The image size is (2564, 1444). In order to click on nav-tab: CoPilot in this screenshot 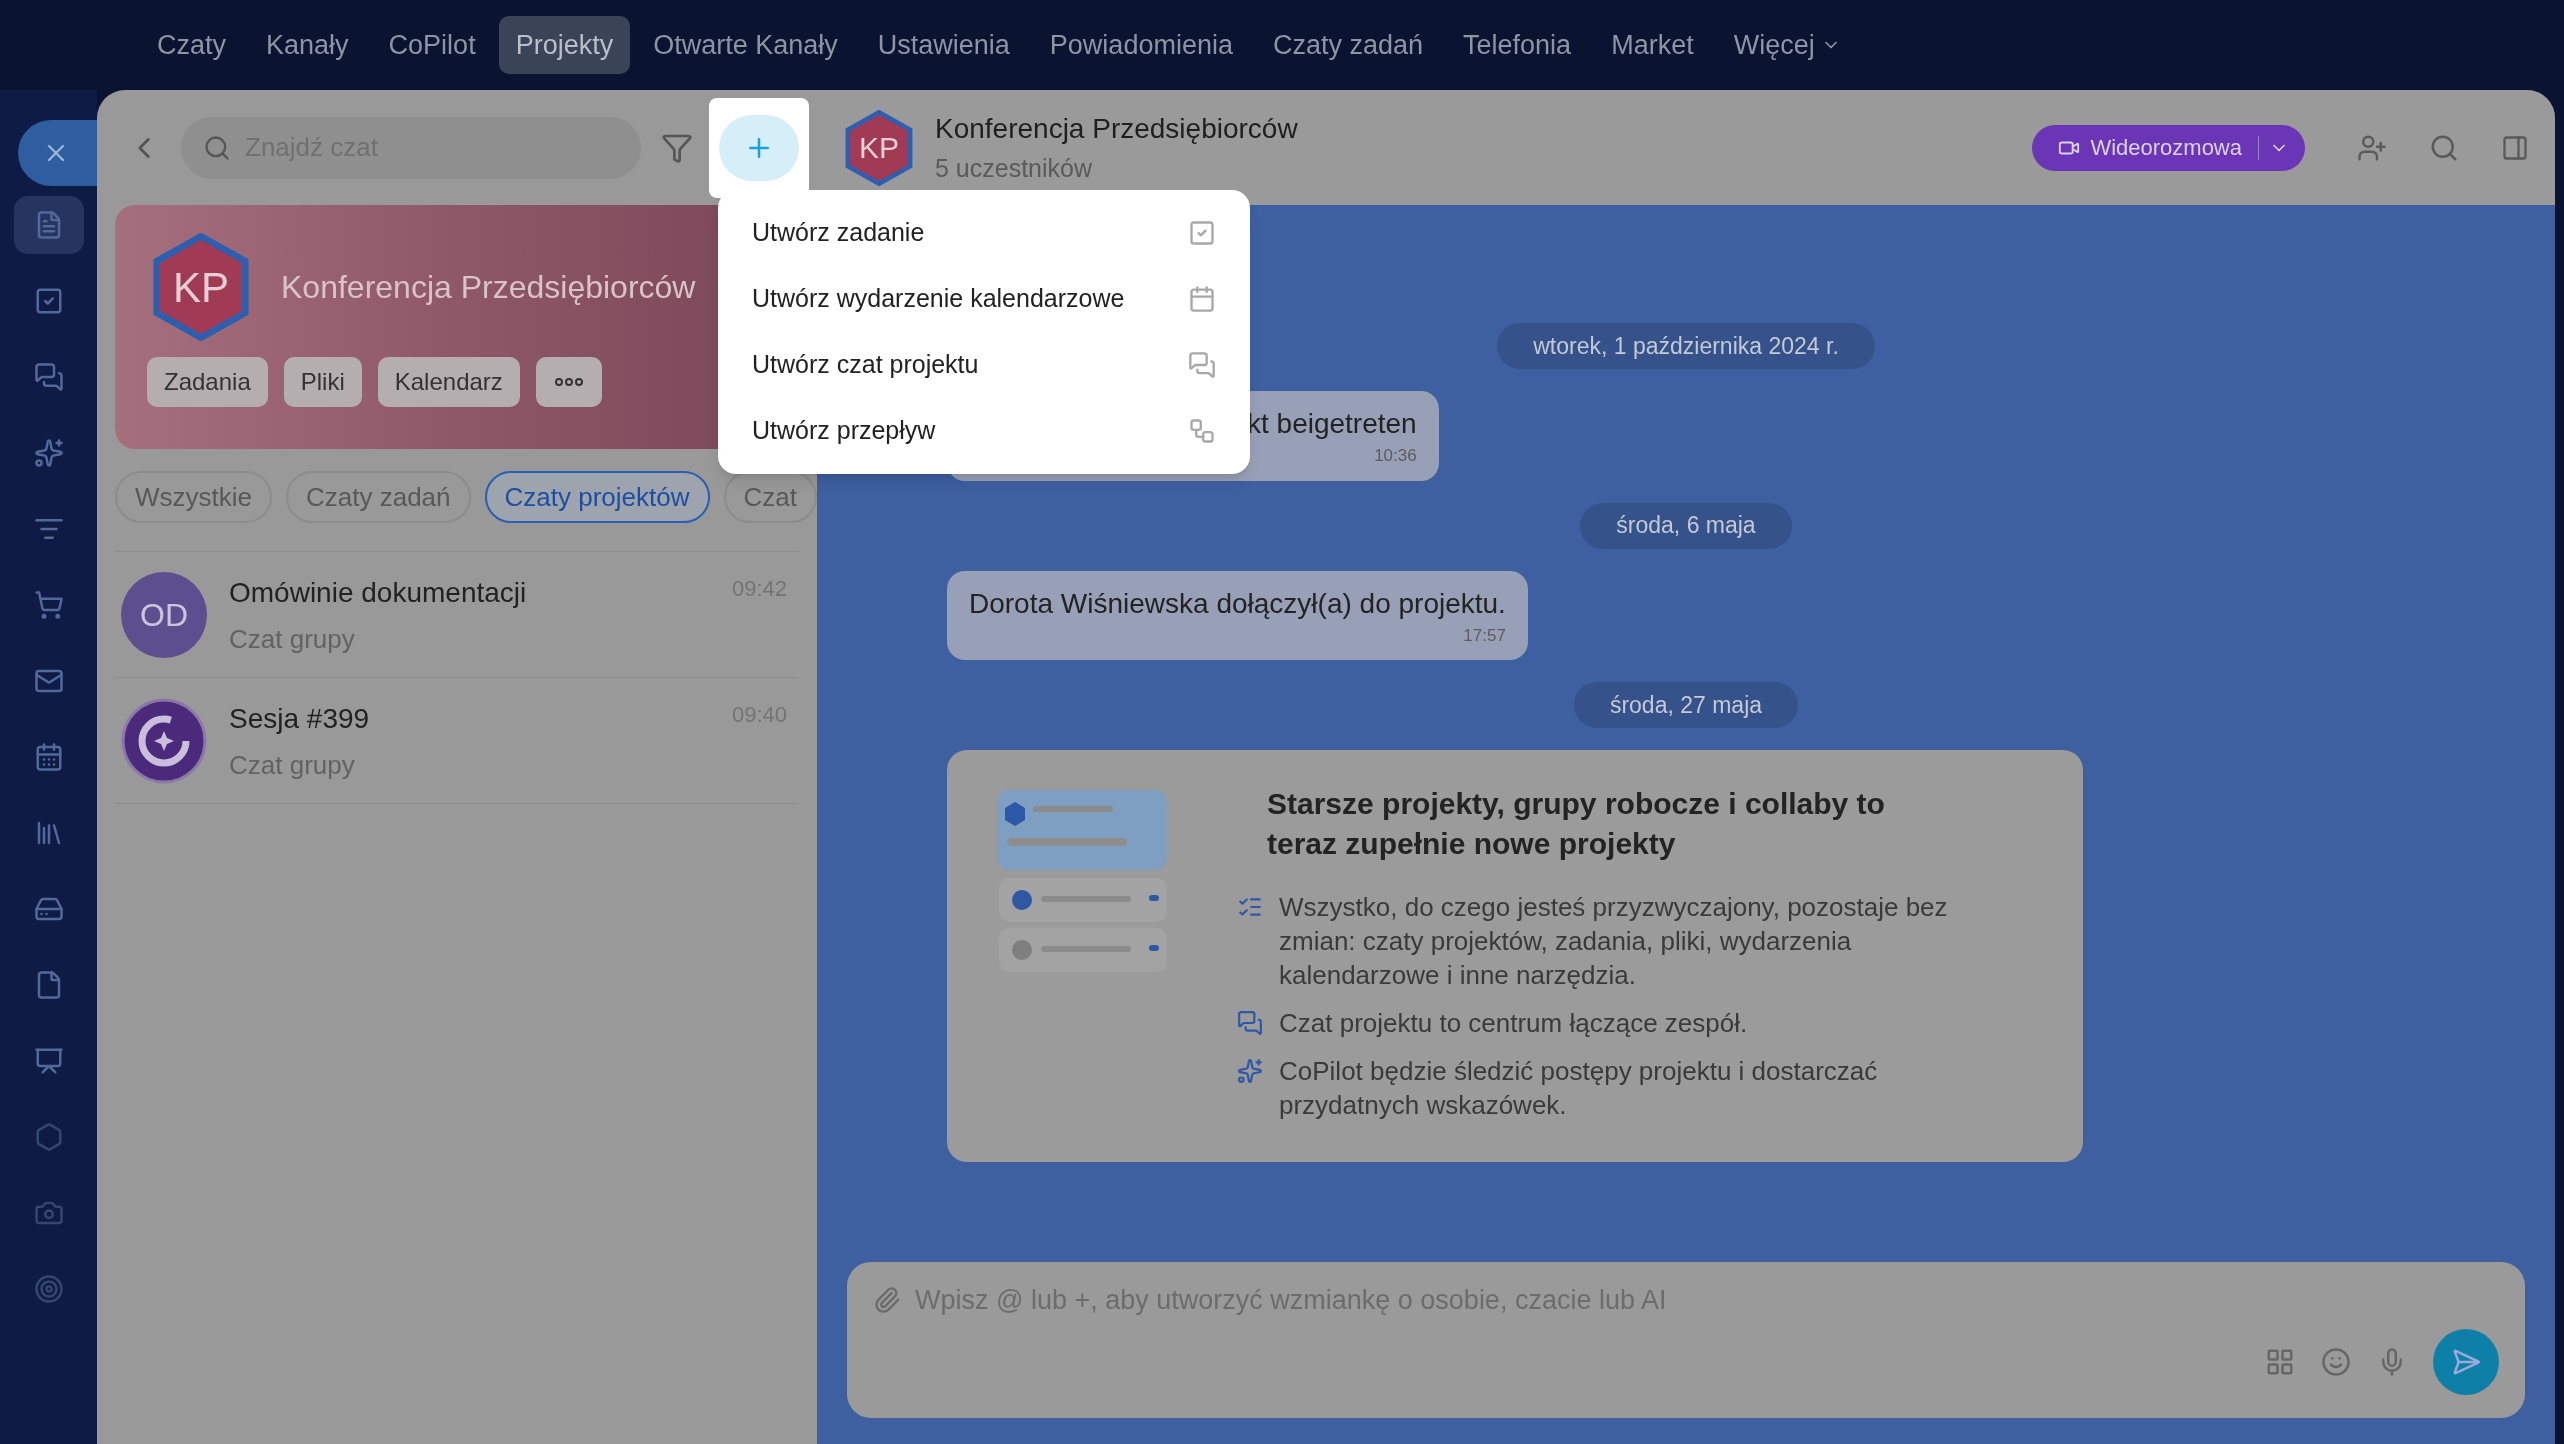, I will do `click(432, 45)`.